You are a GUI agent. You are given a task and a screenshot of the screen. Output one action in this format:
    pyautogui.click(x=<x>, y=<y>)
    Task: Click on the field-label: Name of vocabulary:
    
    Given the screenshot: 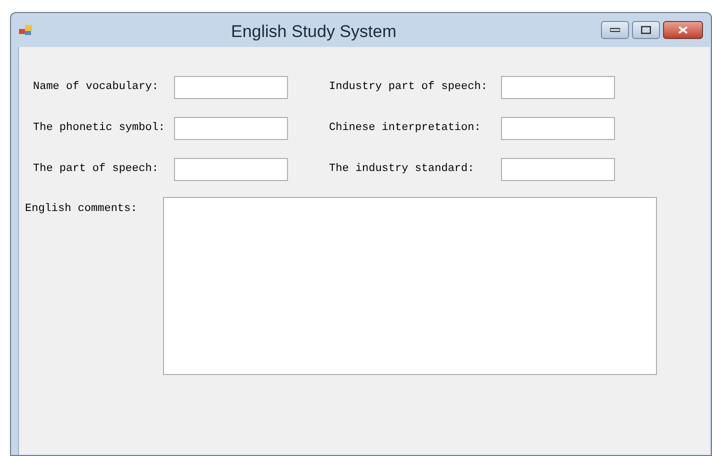 What is the action you would take?
    pyautogui.click(x=96, y=88)
    